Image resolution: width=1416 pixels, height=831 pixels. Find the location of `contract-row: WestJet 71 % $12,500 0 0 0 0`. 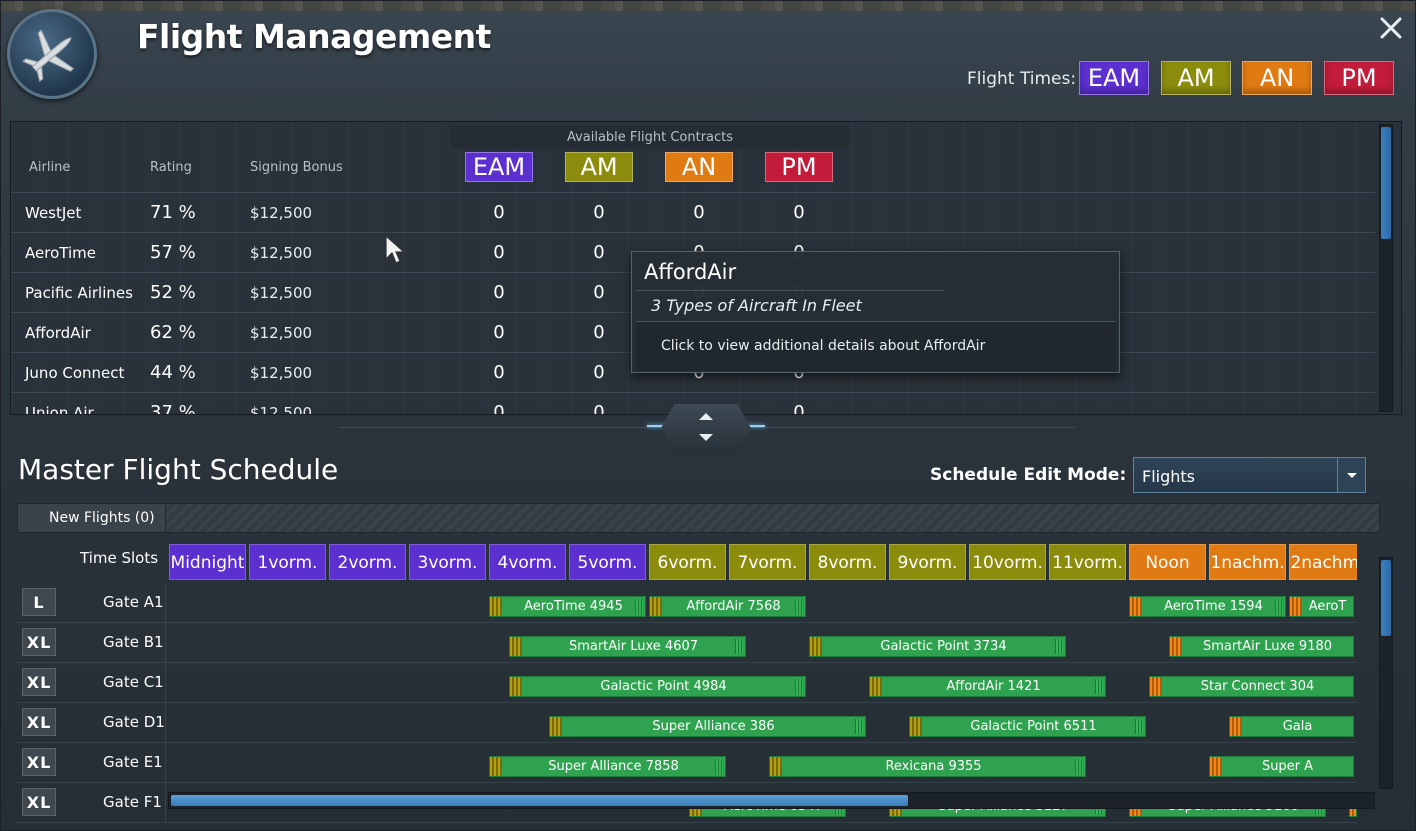

contract-row: WestJet 71 % $12,500 0 0 0 0 is located at coordinates (693, 212).